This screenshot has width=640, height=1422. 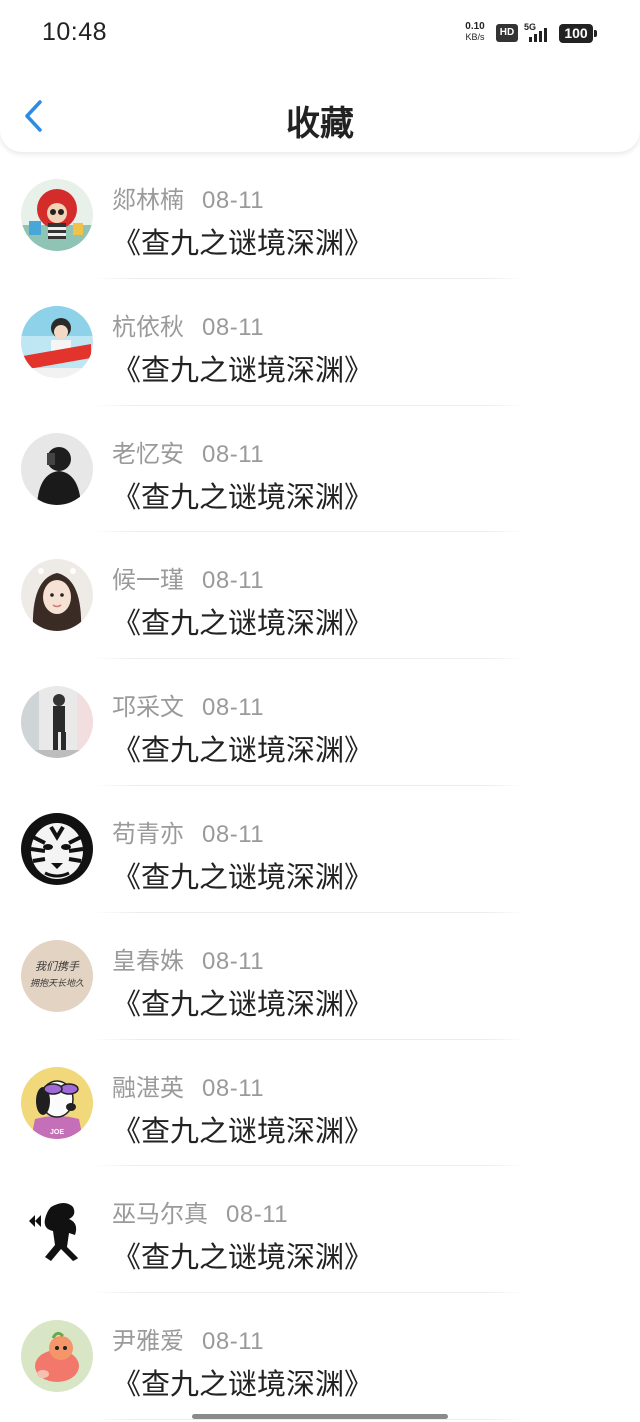 I want to click on favorite-item: JOE 融湛英 08-11 《查九之谜境深渊》, so click(x=320, y=1103).